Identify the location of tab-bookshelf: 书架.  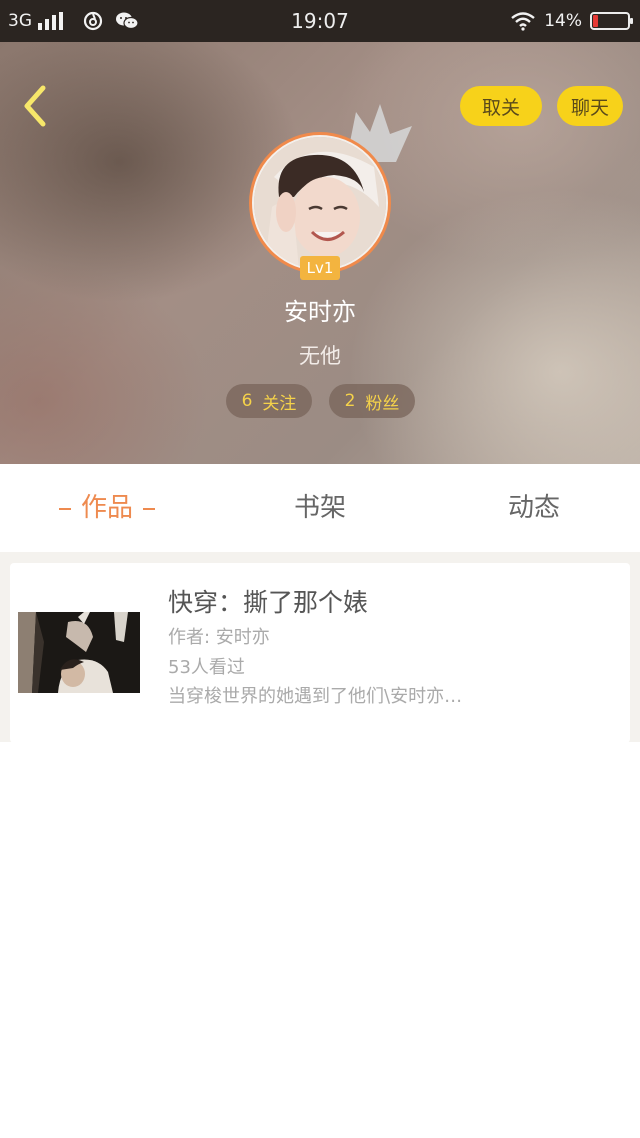
(320, 508).